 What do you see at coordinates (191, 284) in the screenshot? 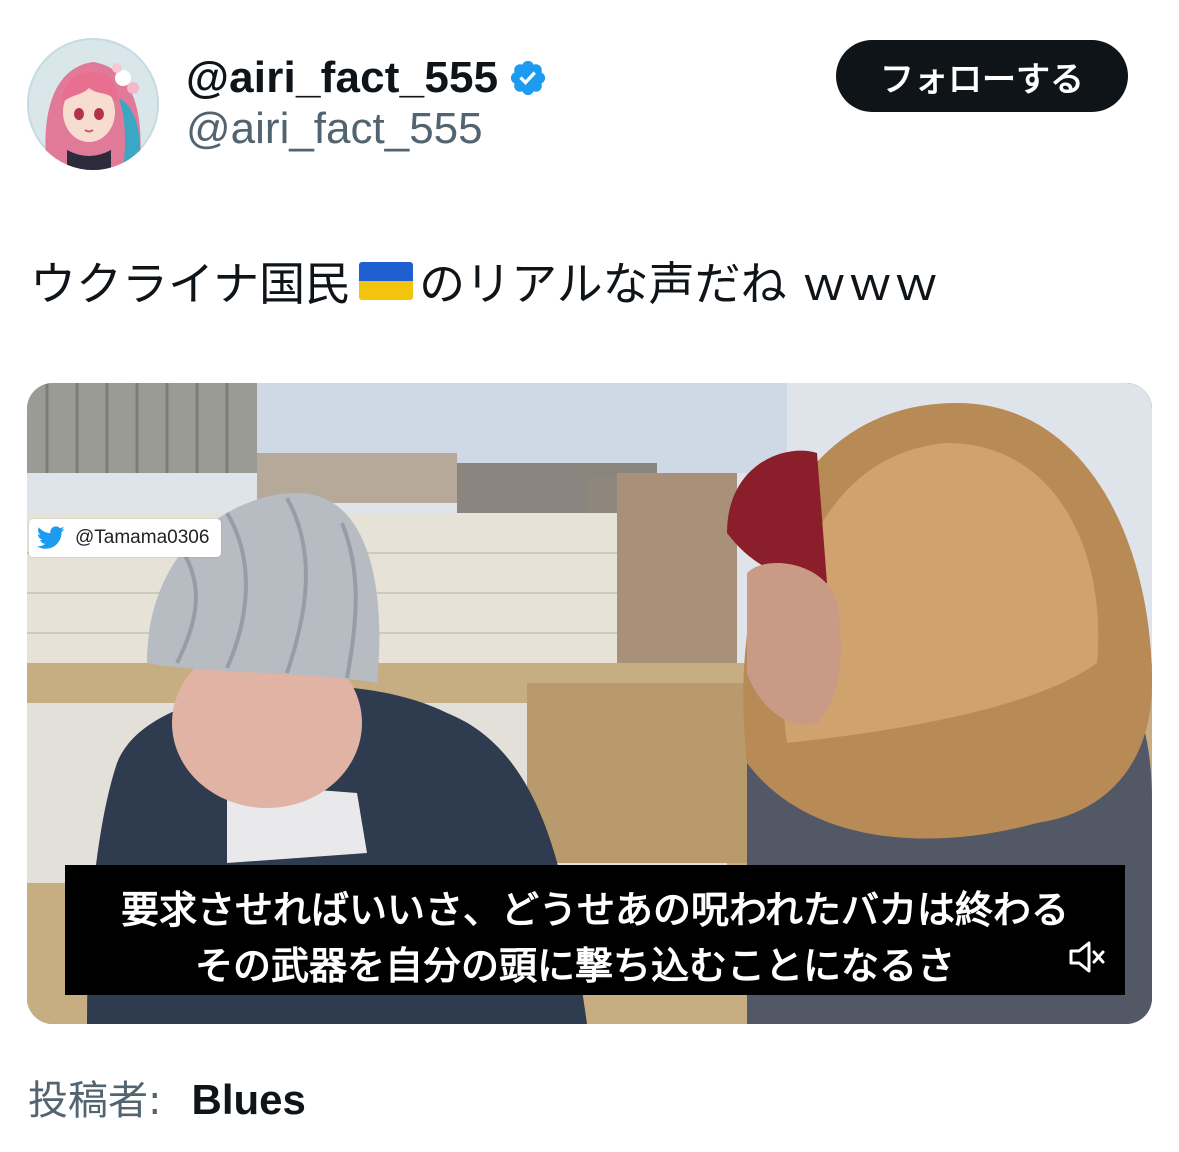
I see `tweet-text-part1: ウクライナ国民` at bounding box center [191, 284].